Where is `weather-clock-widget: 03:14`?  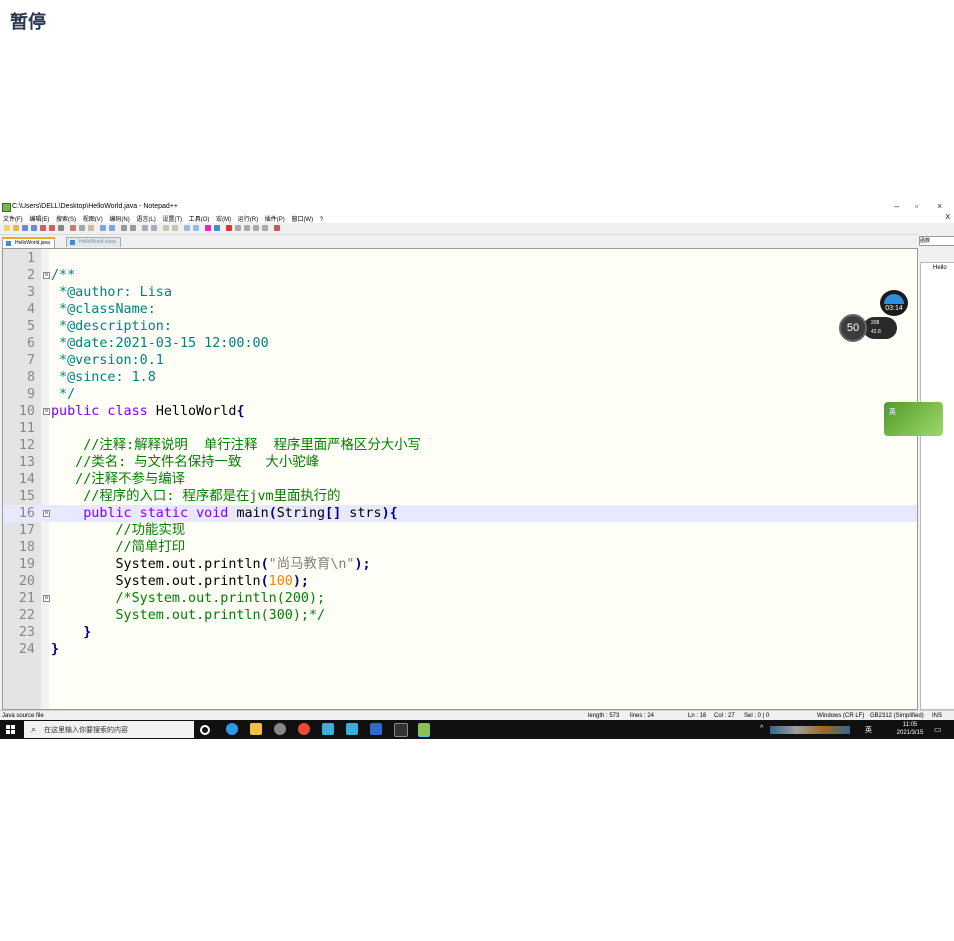
weather-clock-widget: 03:14 is located at coordinates (894, 303).